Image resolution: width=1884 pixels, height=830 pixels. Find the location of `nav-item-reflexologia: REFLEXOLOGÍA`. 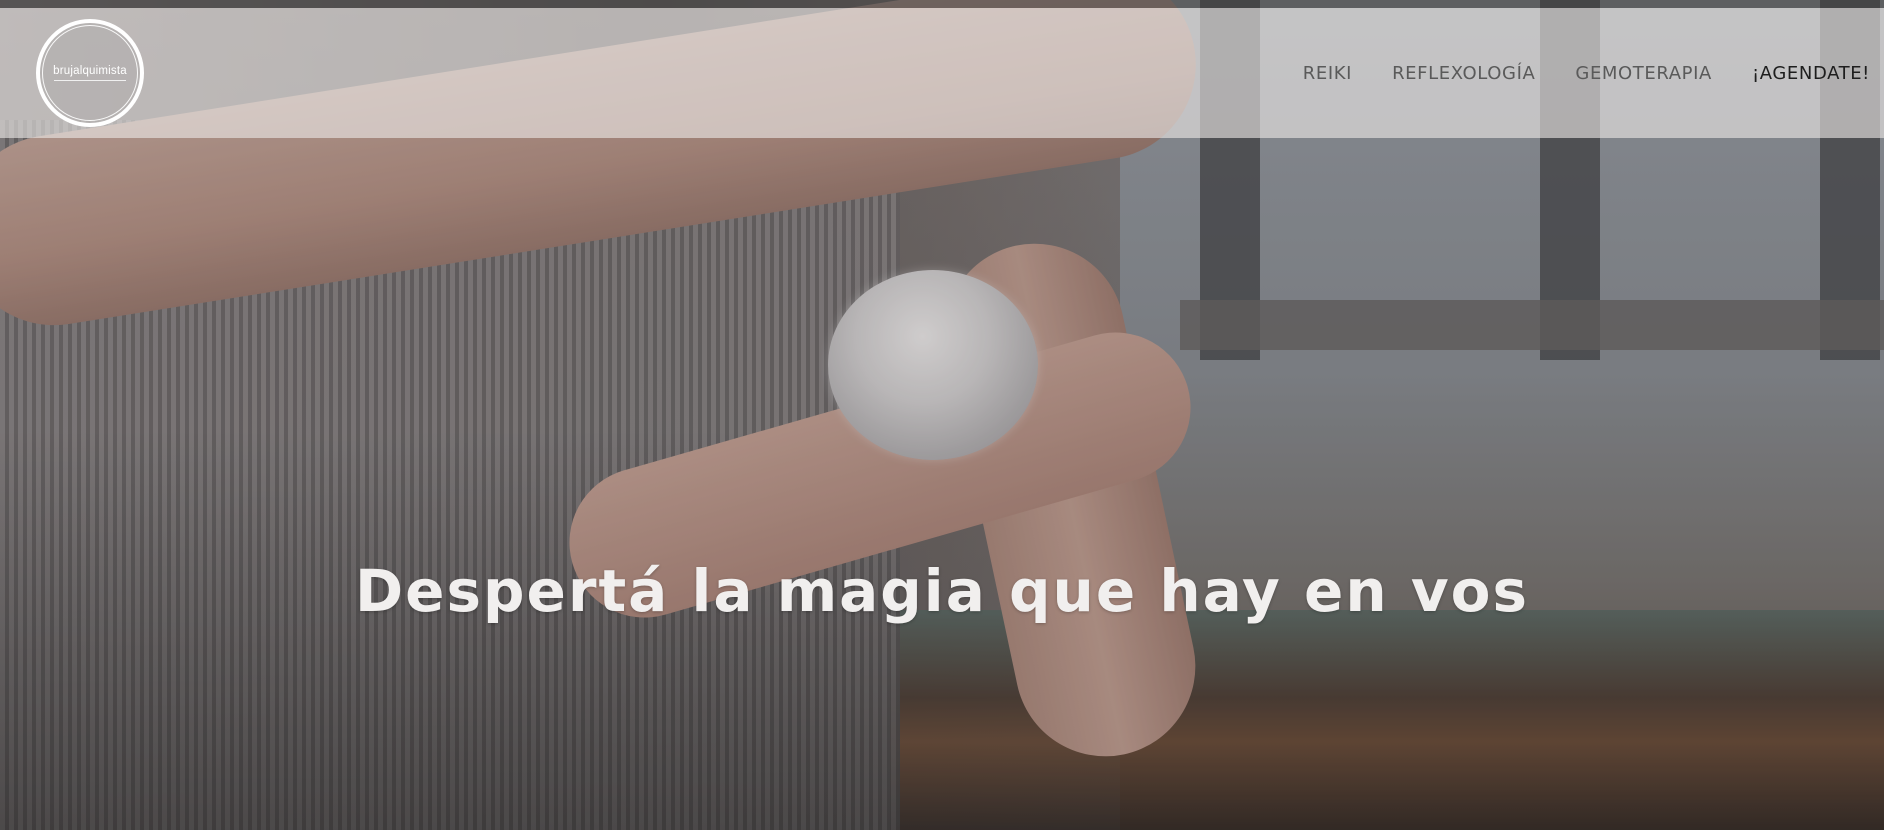

nav-item-reflexologia: REFLEXOLOGÍA is located at coordinates (1463, 73).